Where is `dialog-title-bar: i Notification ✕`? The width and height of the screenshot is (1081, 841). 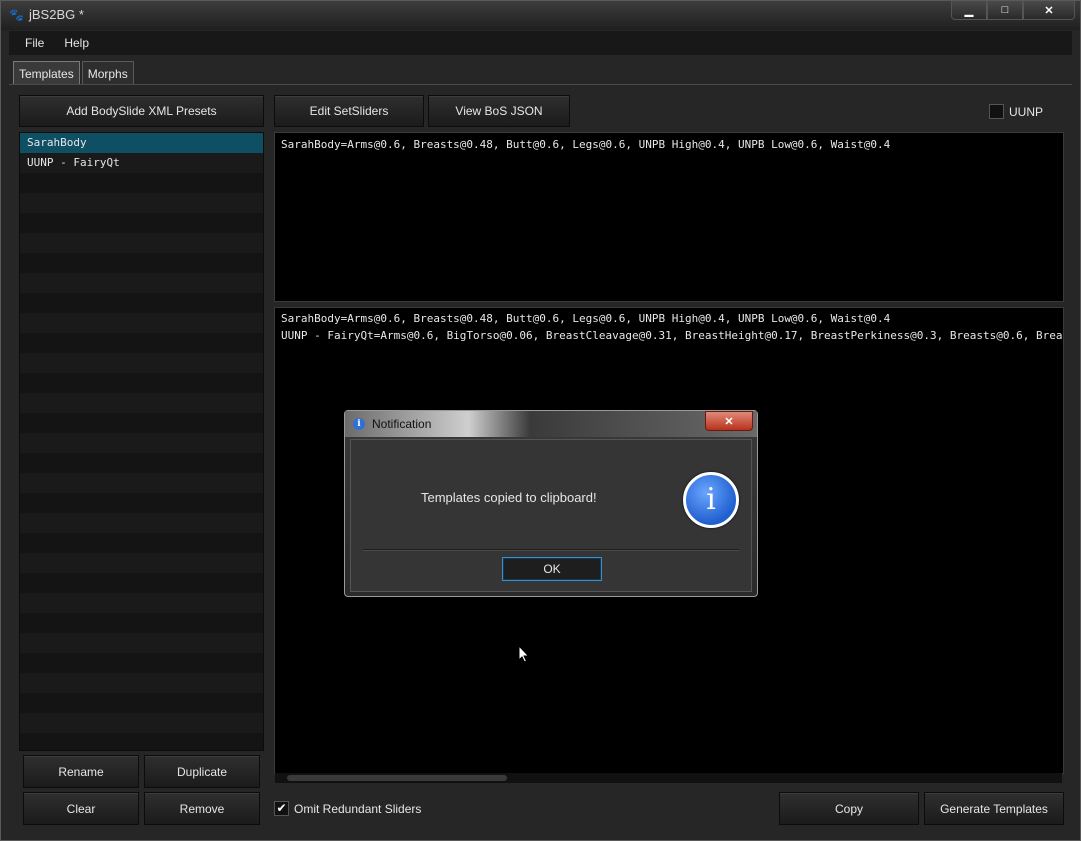
dialog-title-bar: i Notification ✕ is located at coordinates (551, 424).